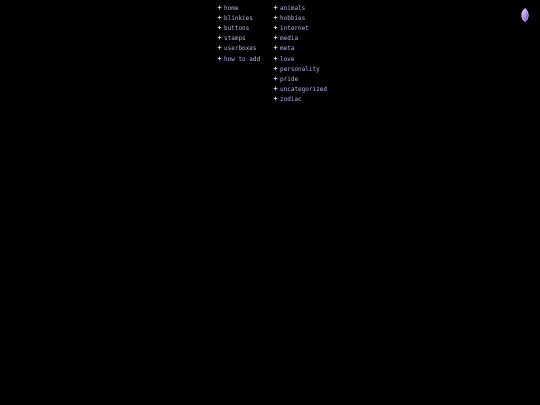 This screenshot has width=540, height=405. I want to click on nav-link-uncategorized: uncategorized, so click(300, 90).